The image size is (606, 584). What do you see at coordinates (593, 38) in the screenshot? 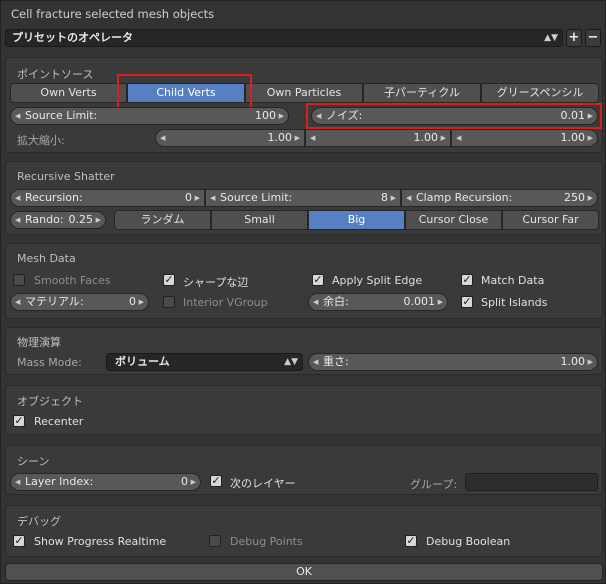
I see `remove-preset-button: −` at bounding box center [593, 38].